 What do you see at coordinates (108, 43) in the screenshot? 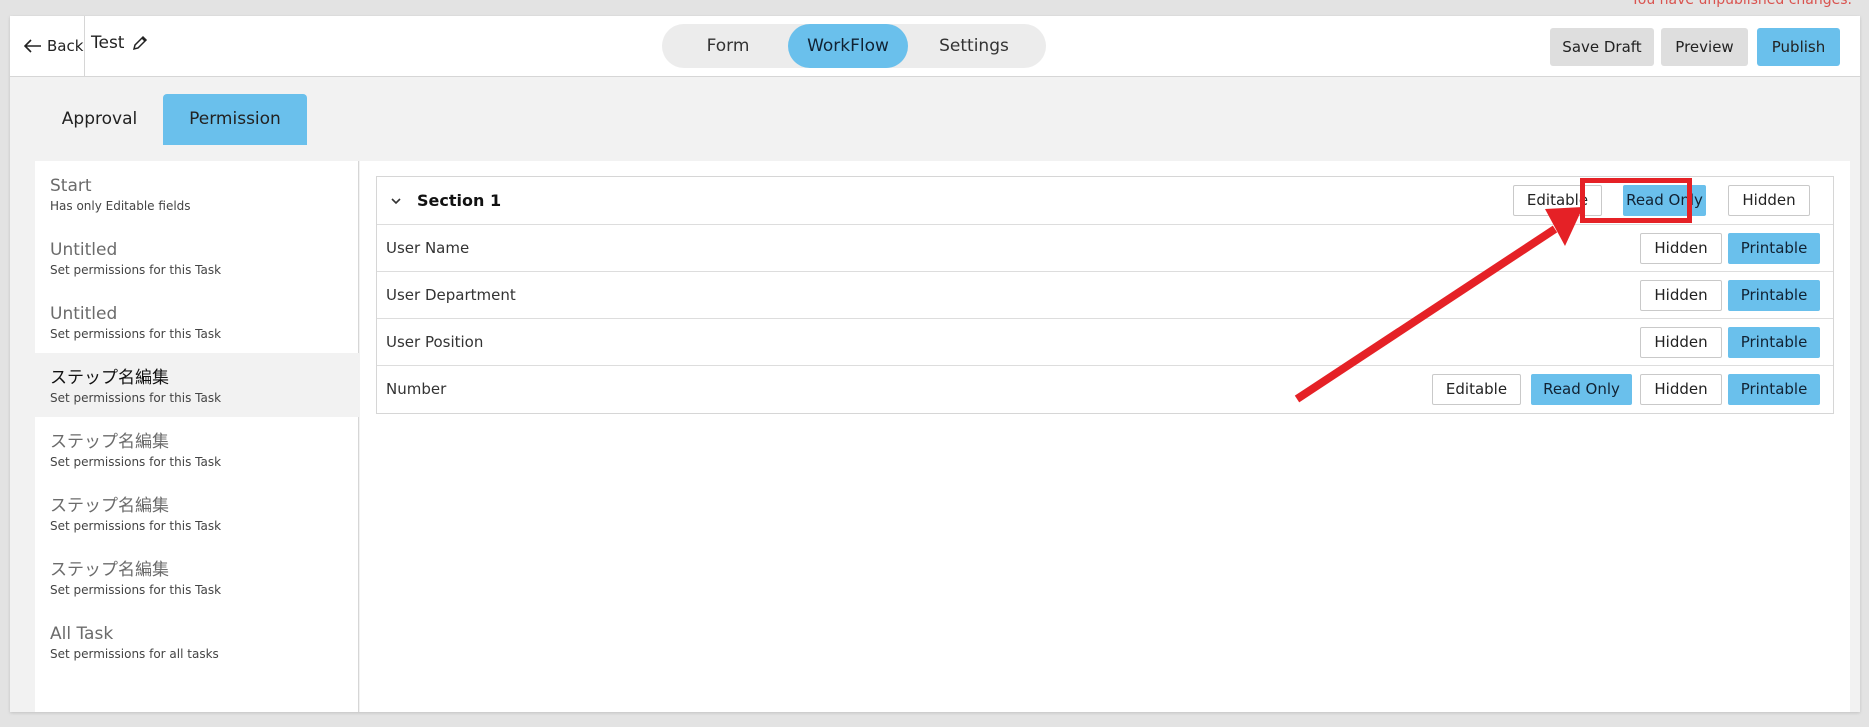
I see `page-title-text: Test` at bounding box center [108, 43].